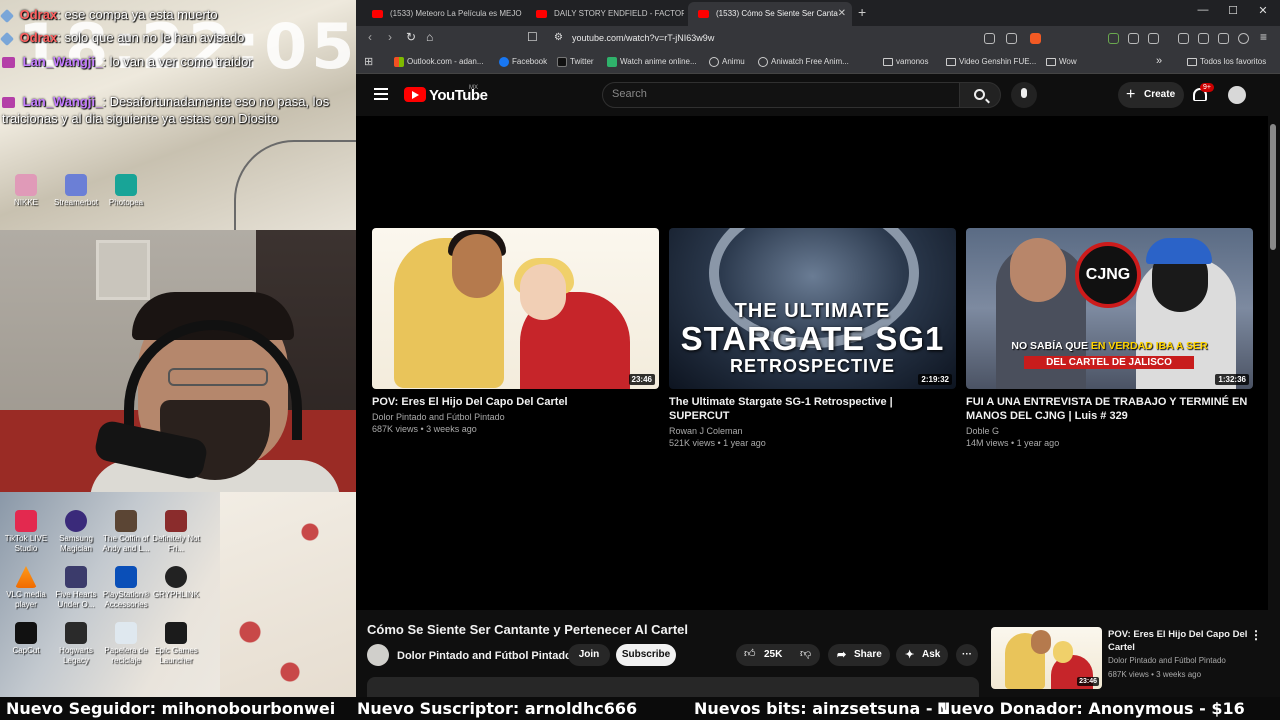 The height and width of the screenshot is (720, 1280). I want to click on scrollbar-thumb, so click(1273, 187).